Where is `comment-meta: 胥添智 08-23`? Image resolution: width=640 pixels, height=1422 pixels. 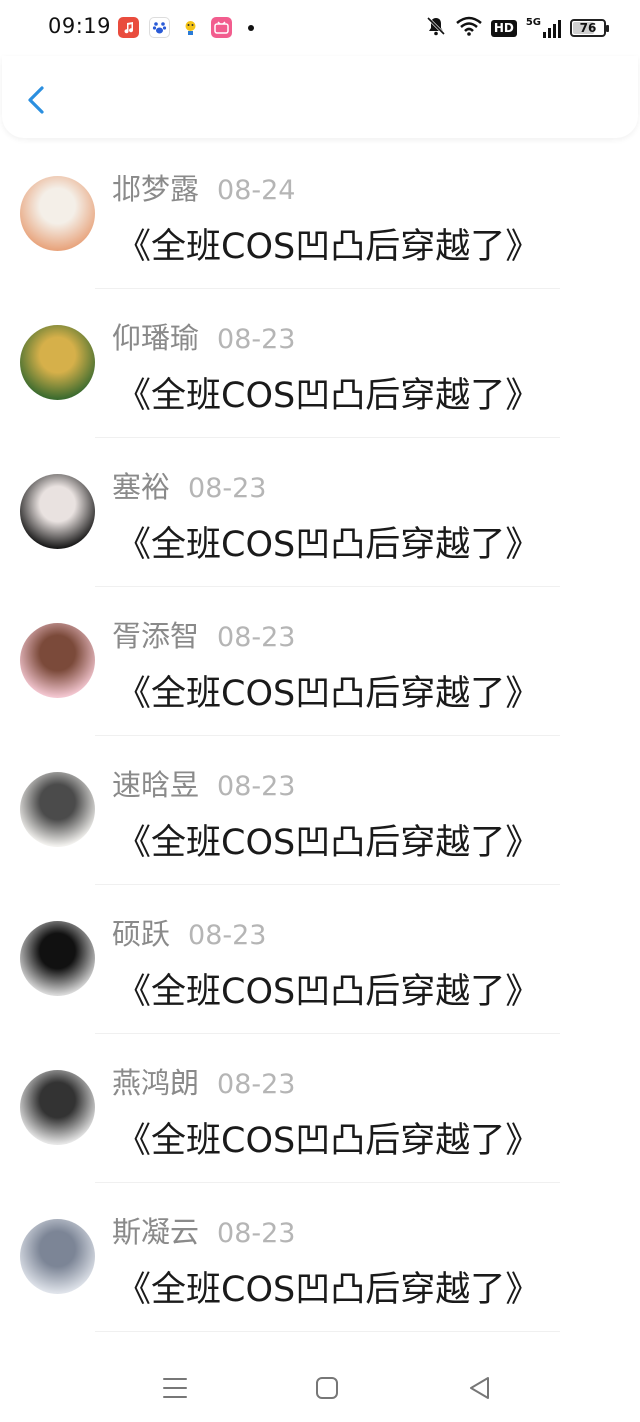
comment-meta: 胥添智 08-23 is located at coordinates (203, 634).